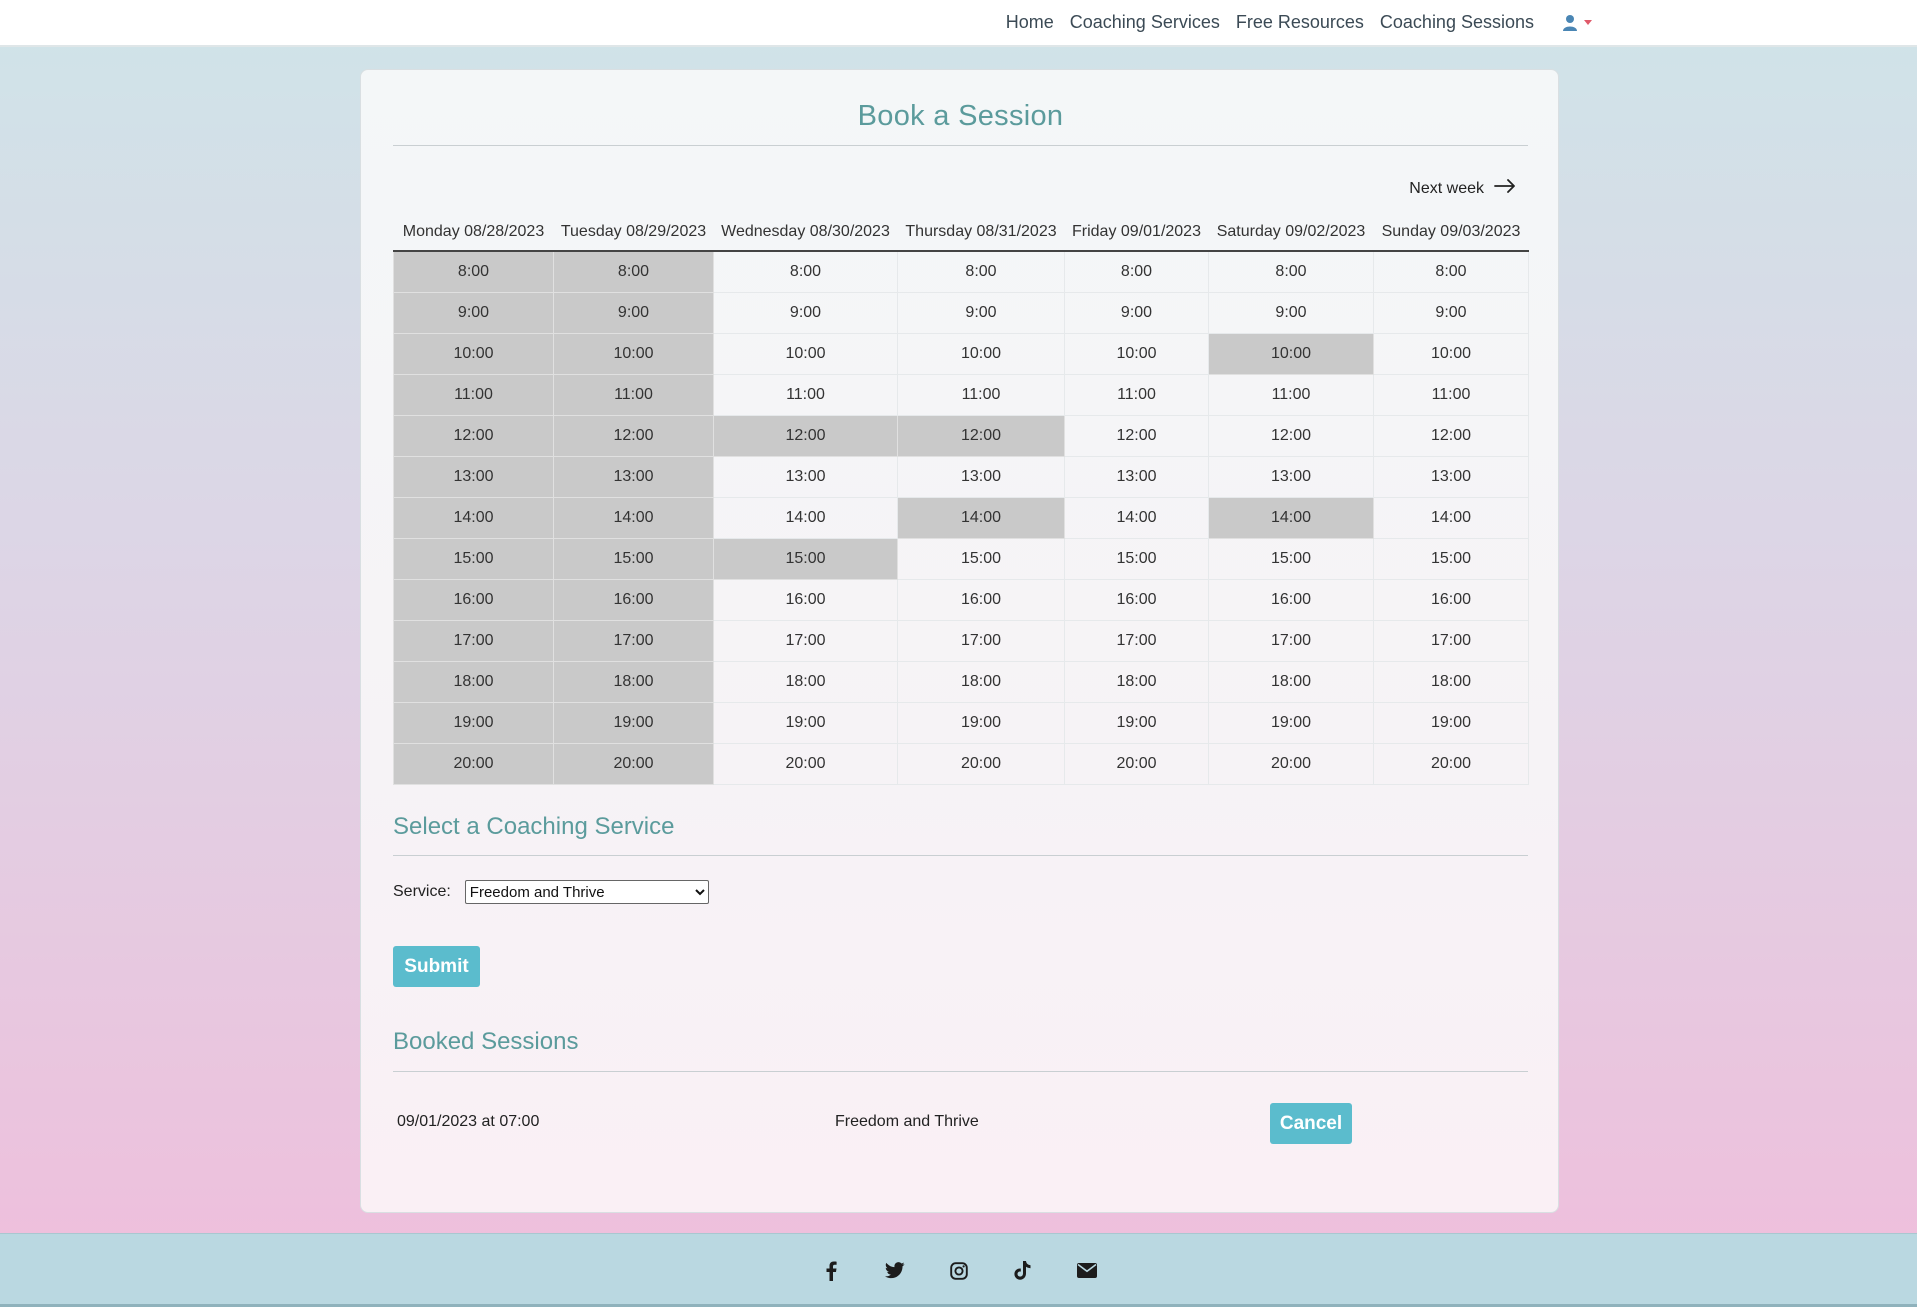 Image resolution: width=1917 pixels, height=1307 pixels. What do you see at coordinates (1300, 22) in the screenshot?
I see `nav-link-free-resources: Free Resources` at bounding box center [1300, 22].